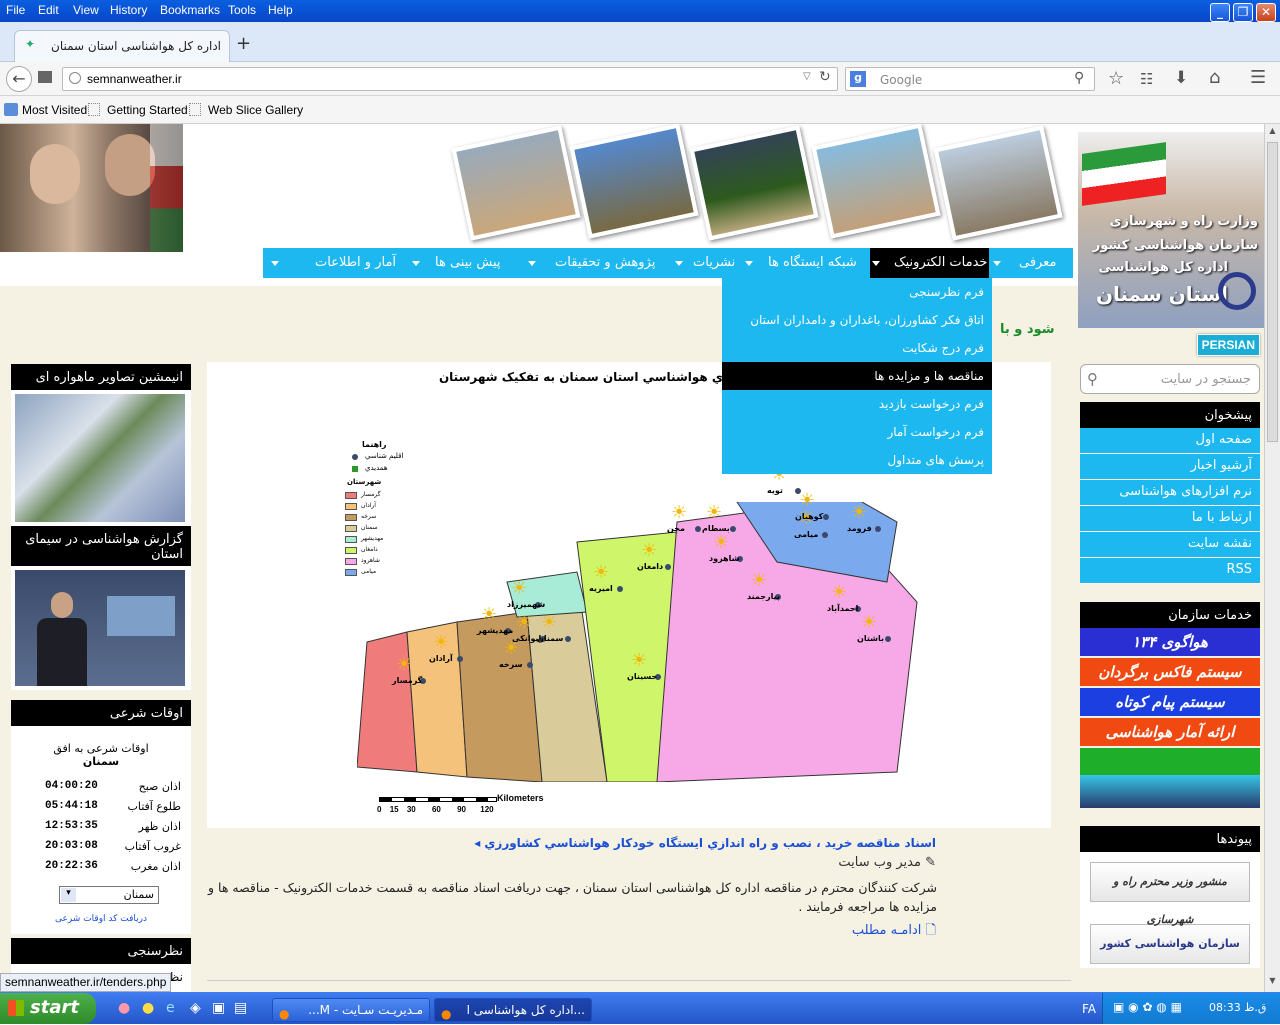 The image size is (1280, 1025). What do you see at coordinates (19, 79) in the screenshot?
I see `back-button: ←` at bounding box center [19, 79].